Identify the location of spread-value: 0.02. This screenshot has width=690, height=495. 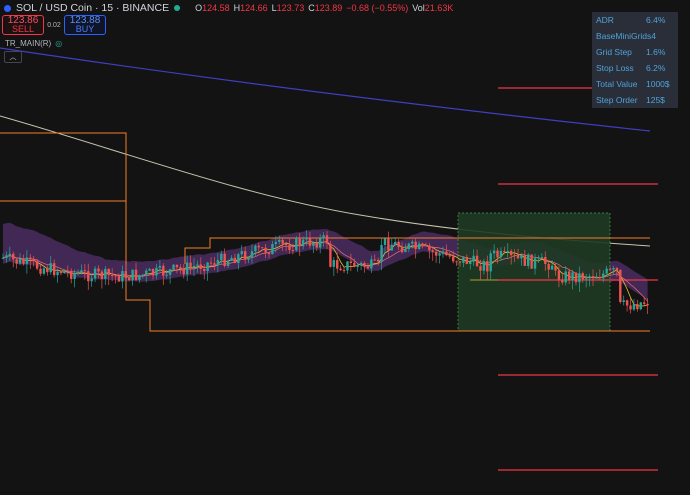
(54, 25).